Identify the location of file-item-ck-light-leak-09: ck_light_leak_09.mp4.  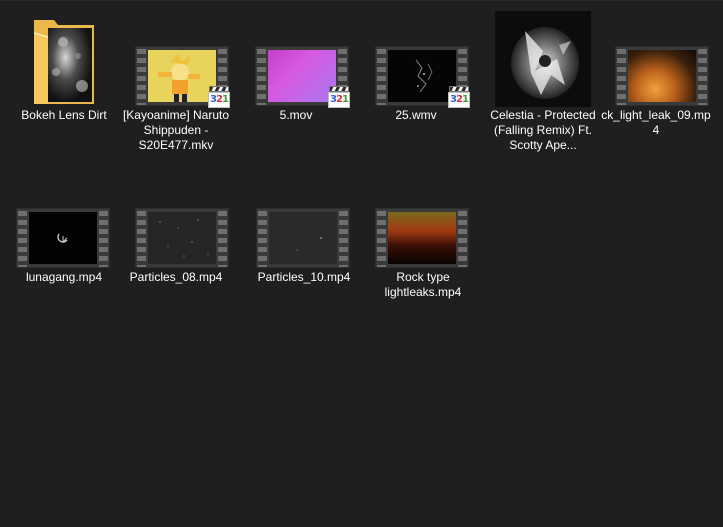
(656, 75).